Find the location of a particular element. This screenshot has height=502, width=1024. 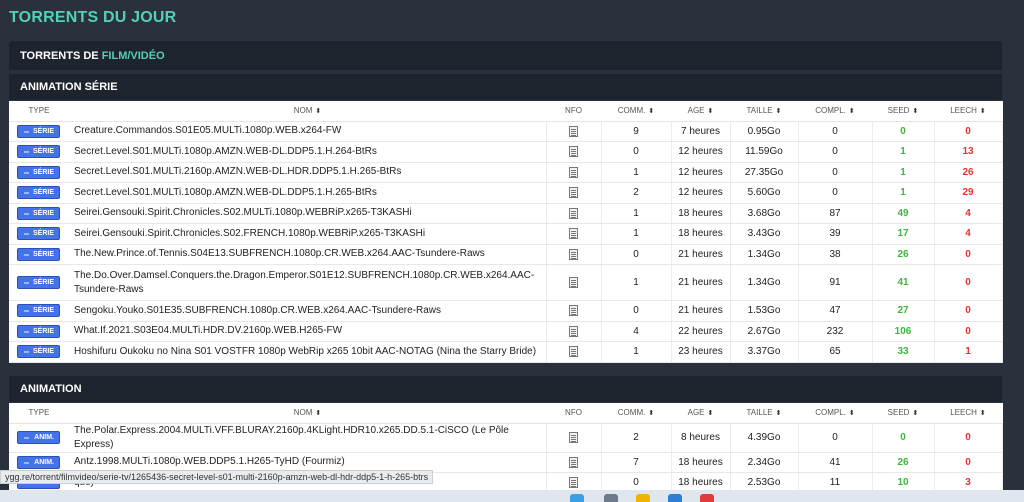

comment-count: 2 is located at coordinates (636, 438).